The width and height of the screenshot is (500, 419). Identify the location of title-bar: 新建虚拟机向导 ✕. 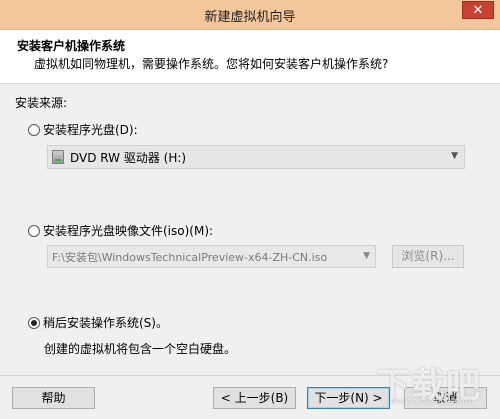
(250, 15).